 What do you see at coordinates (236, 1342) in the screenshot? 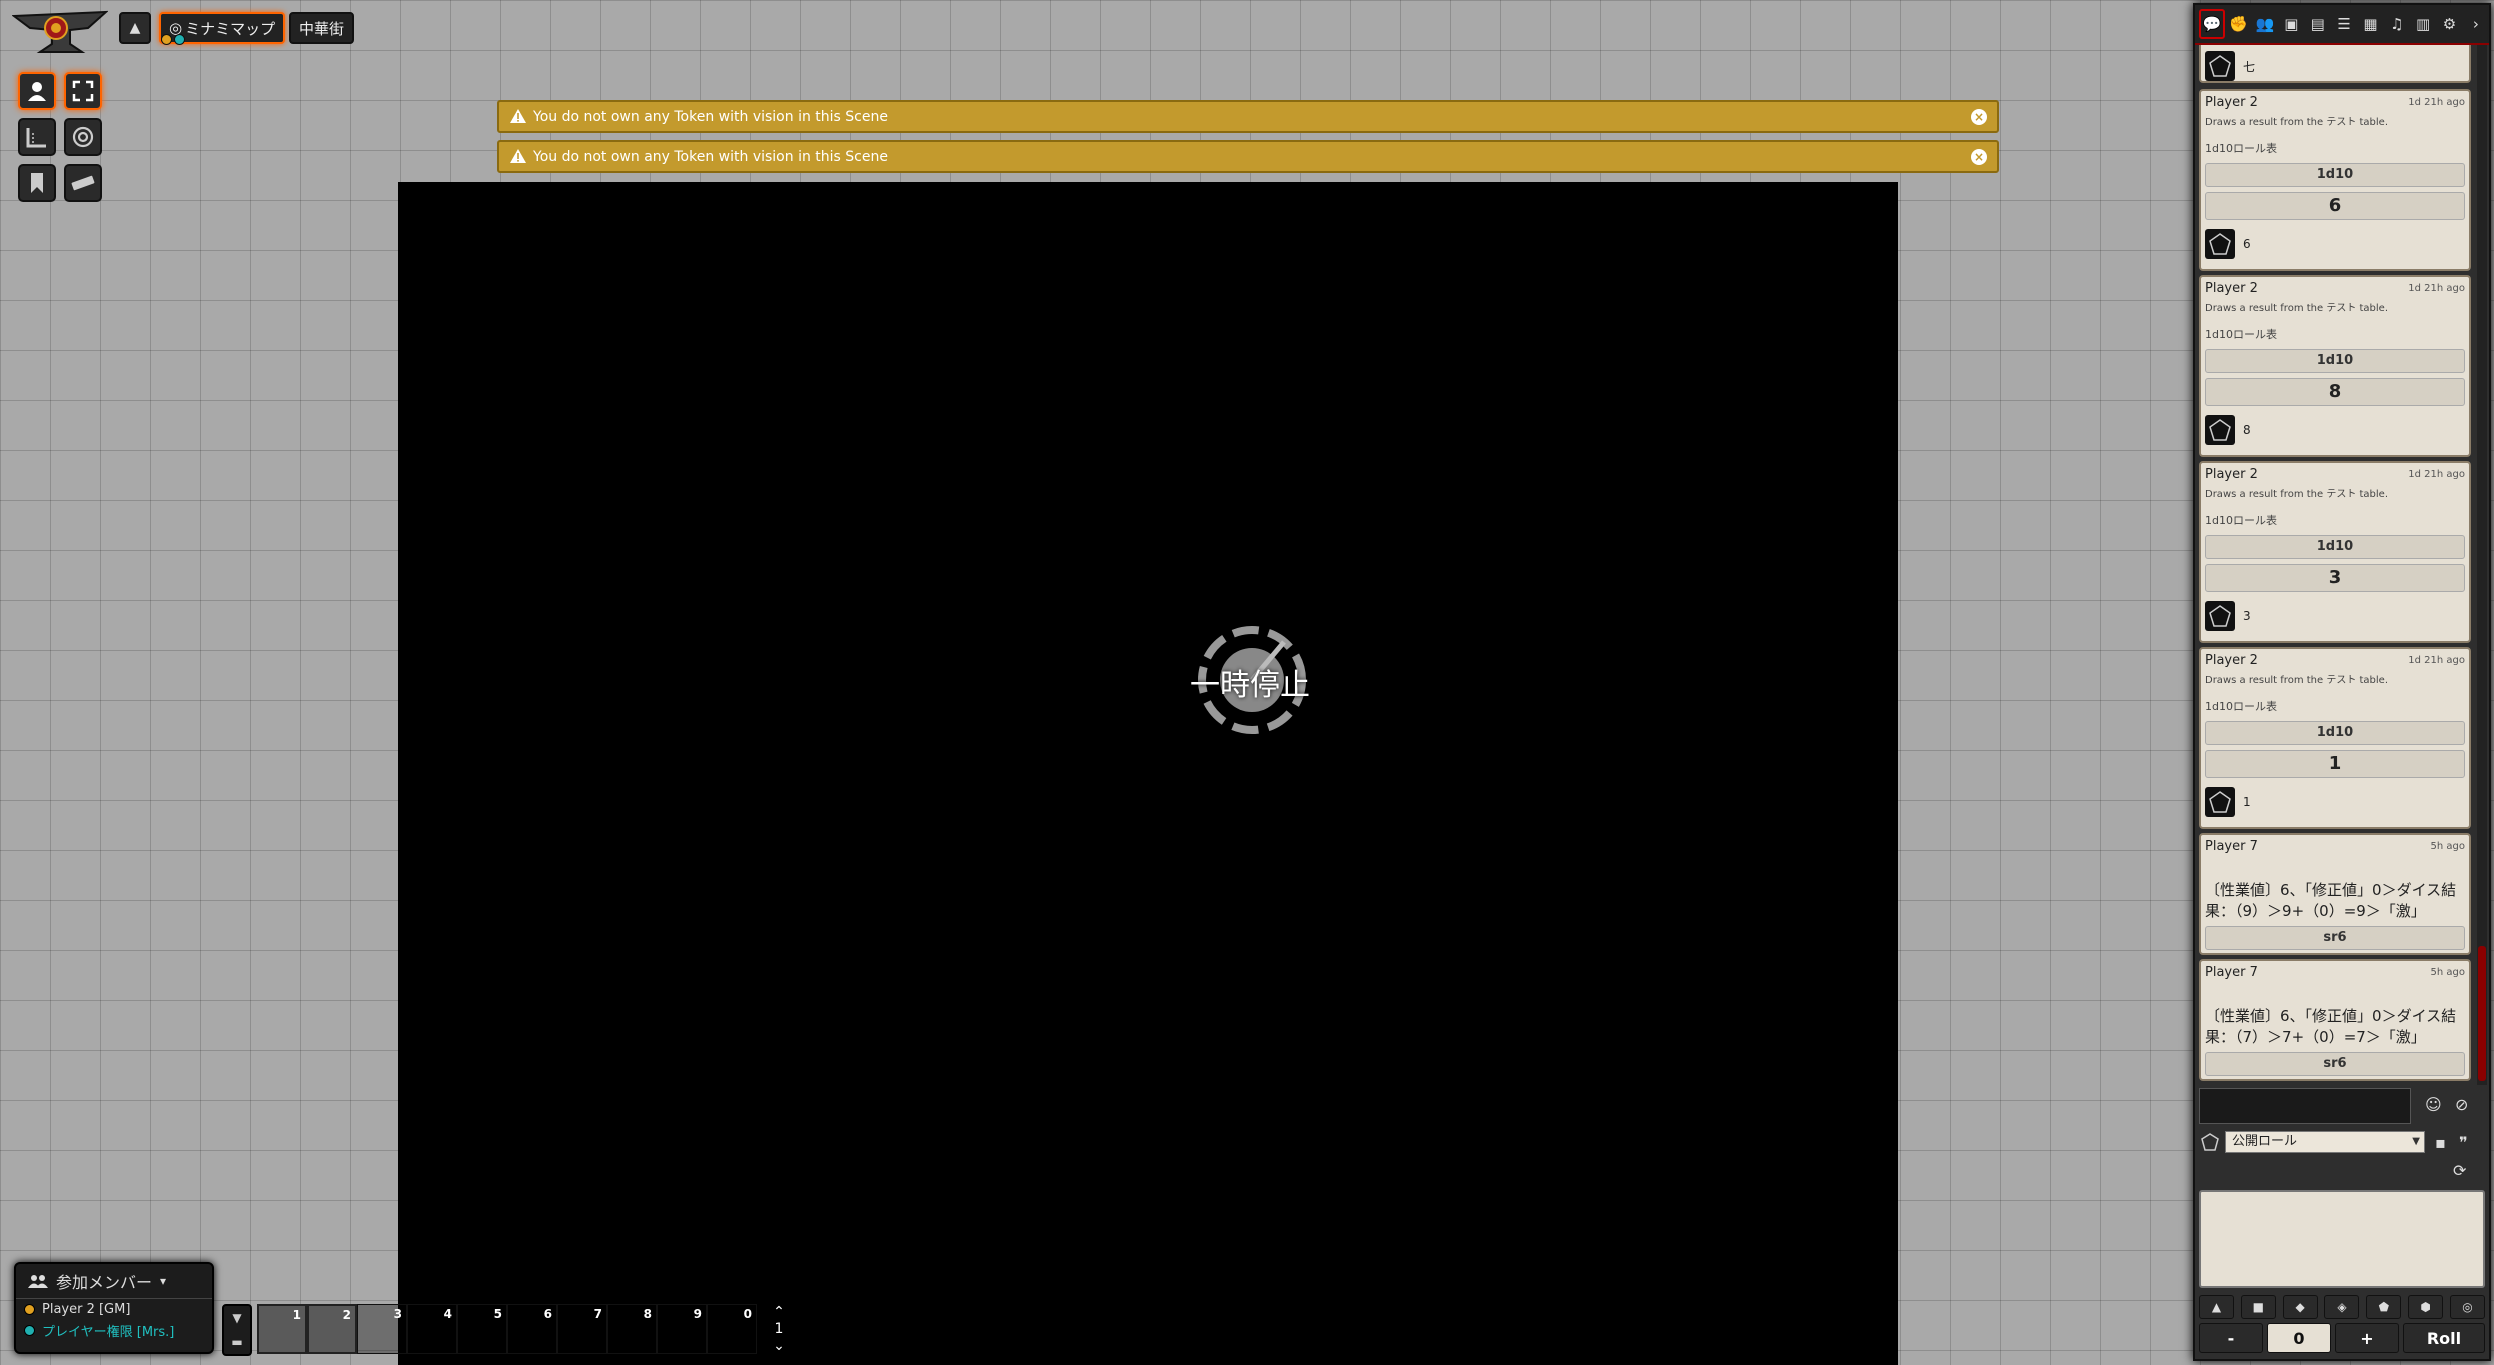
I see `folder-icon: ▬` at bounding box center [236, 1342].